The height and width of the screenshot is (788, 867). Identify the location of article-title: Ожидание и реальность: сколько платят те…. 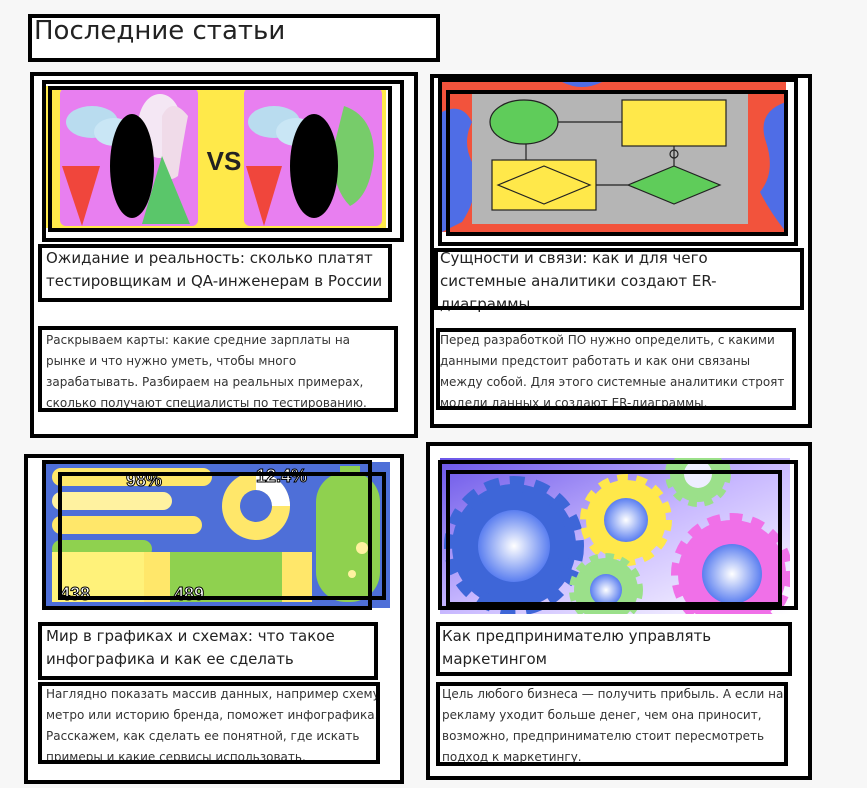
(218, 270).